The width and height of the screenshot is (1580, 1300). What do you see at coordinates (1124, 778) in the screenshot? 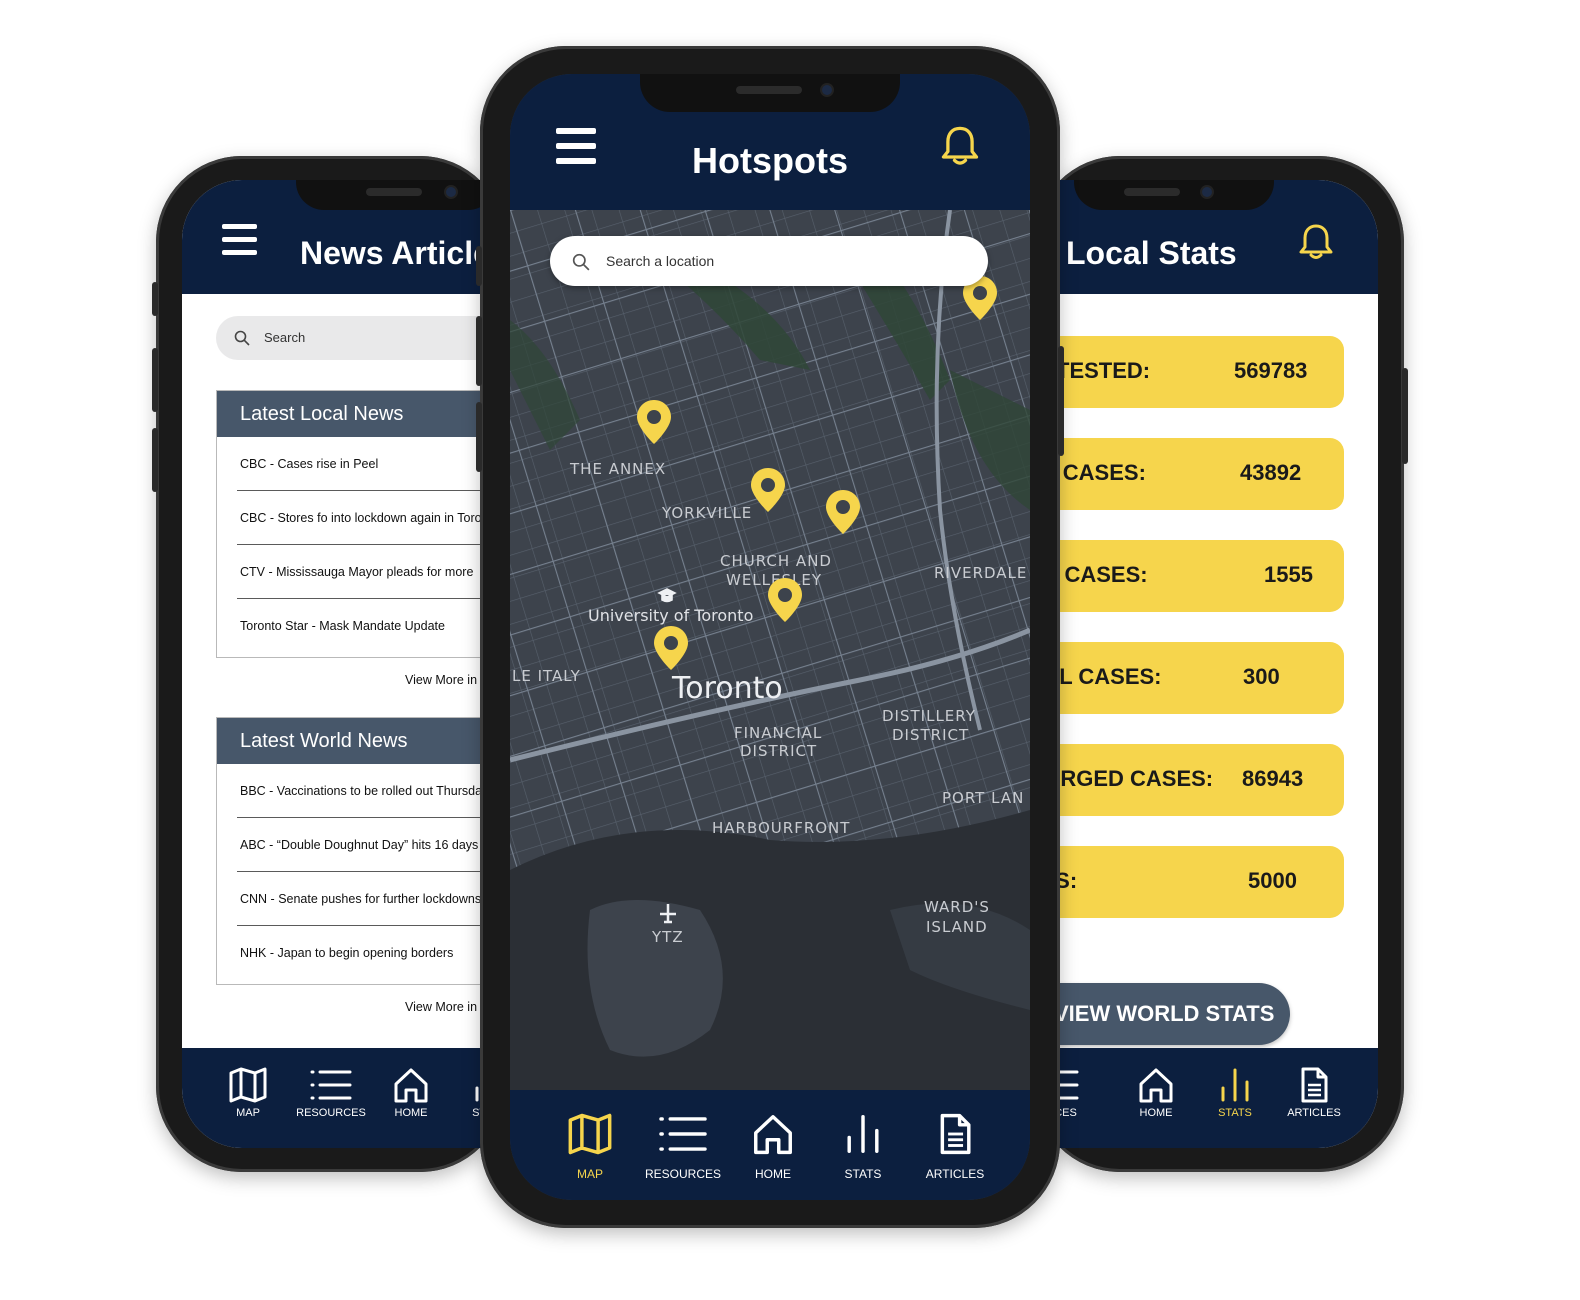
I see `stat-label: DISCHARGED CASES:` at bounding box center [1124, 778].